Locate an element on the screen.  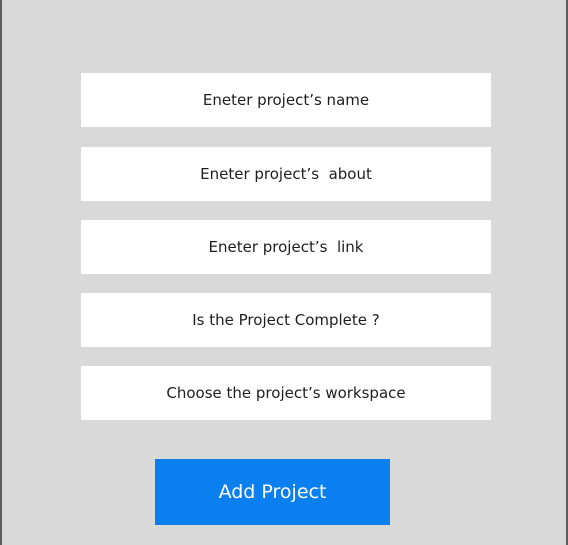
project-link-input: Eneter project’s link is located at coordinates (286, 247).